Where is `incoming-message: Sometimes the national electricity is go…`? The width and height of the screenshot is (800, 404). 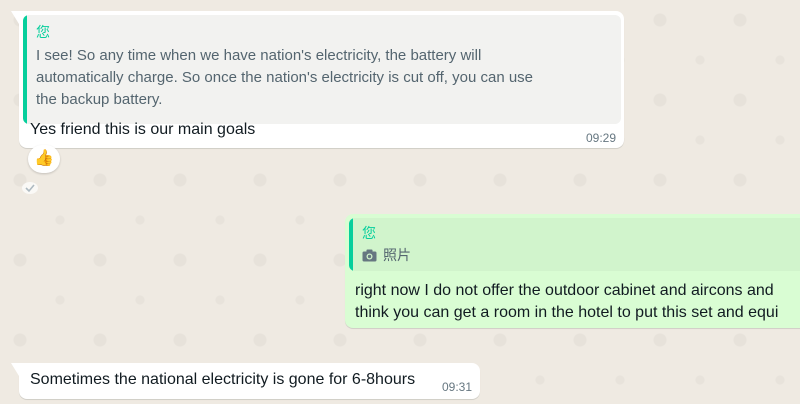 incoming-message: Sometimes the national electricity is go… is located at coordinates (245, 381).